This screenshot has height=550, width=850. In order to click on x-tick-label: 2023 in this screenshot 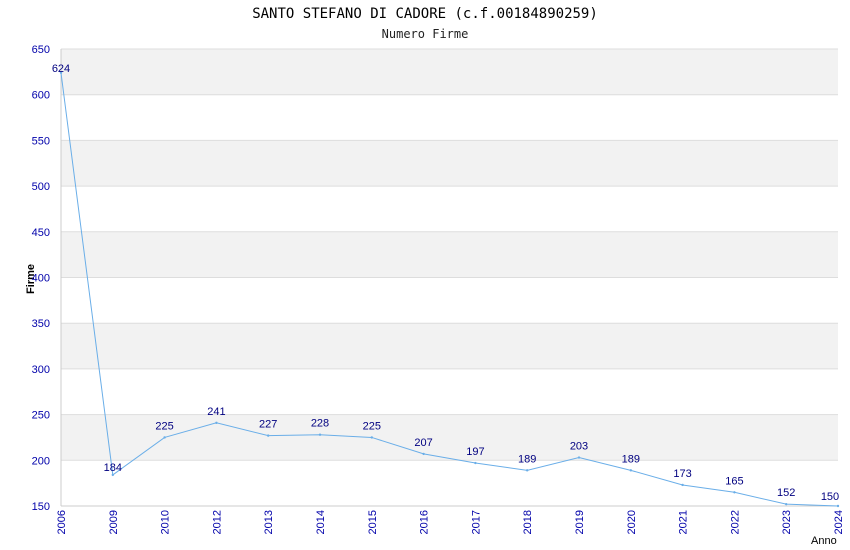, I will do `click(787, 522)`.